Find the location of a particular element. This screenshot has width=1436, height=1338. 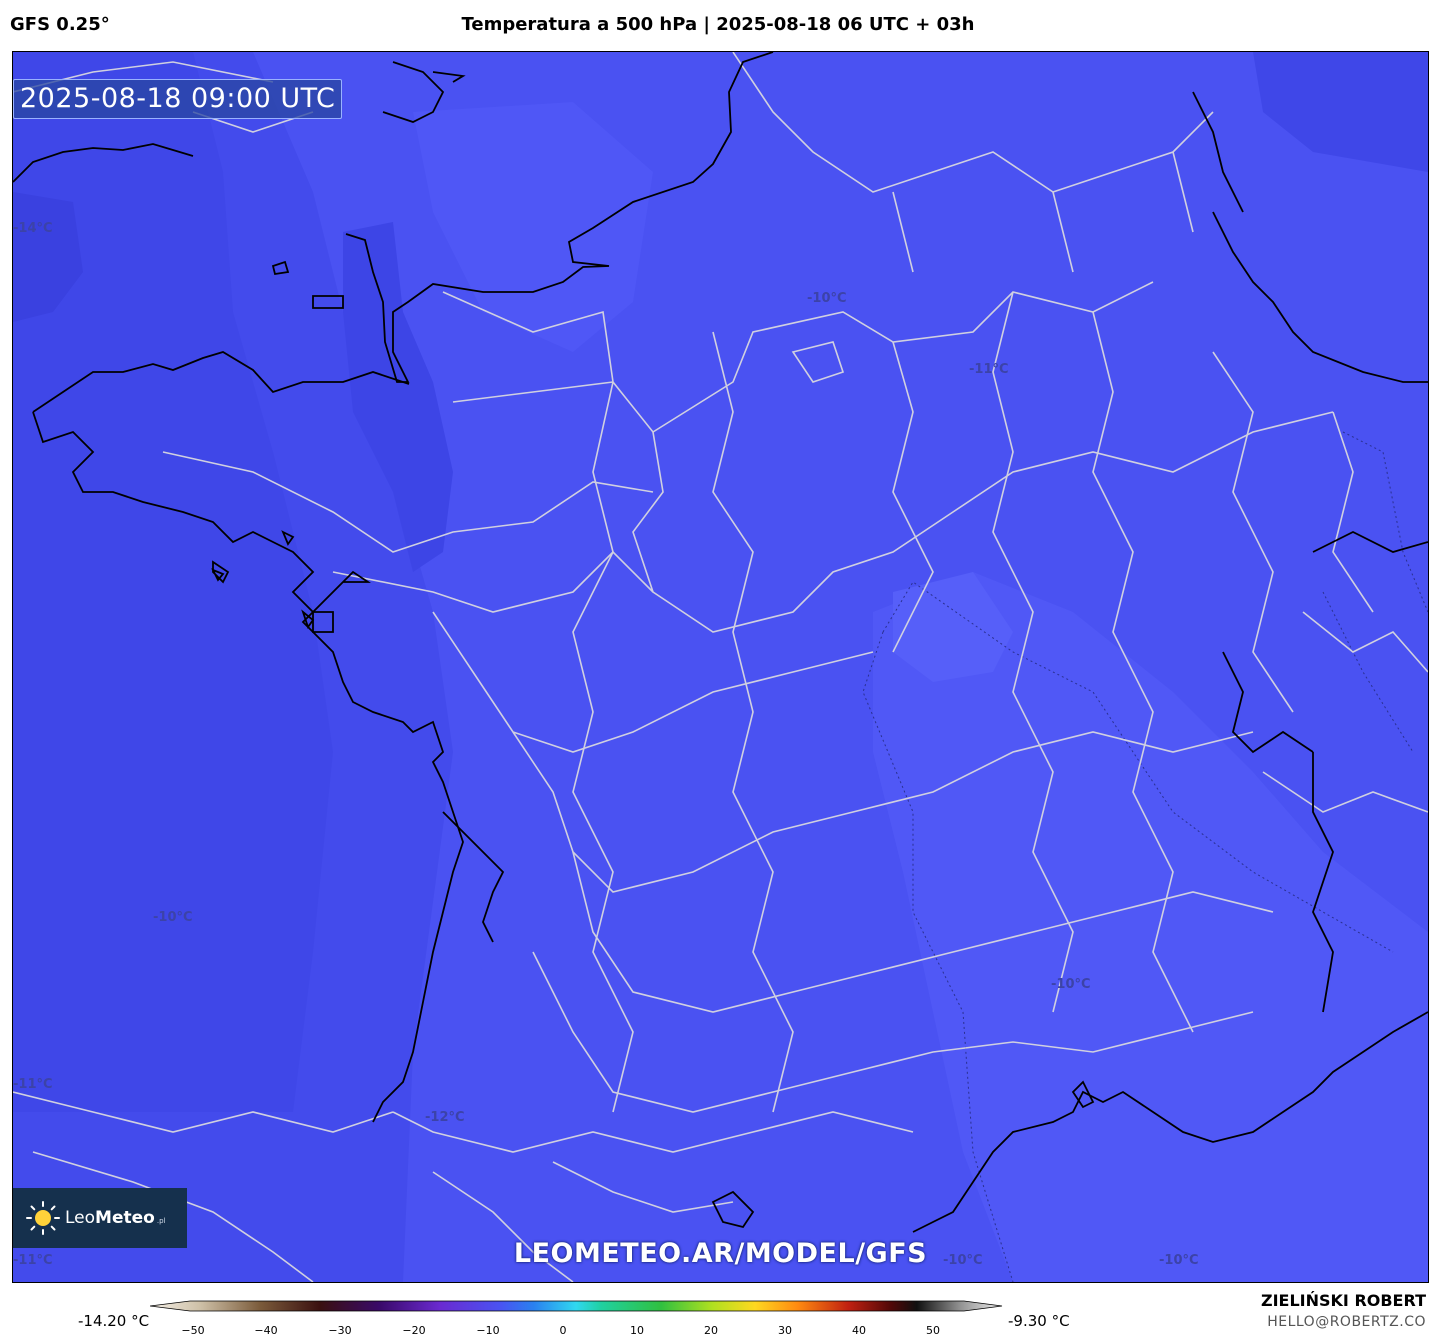

valid-time-label: 2025-08-18 09:00 UTC is located at coordinates (178, 99).